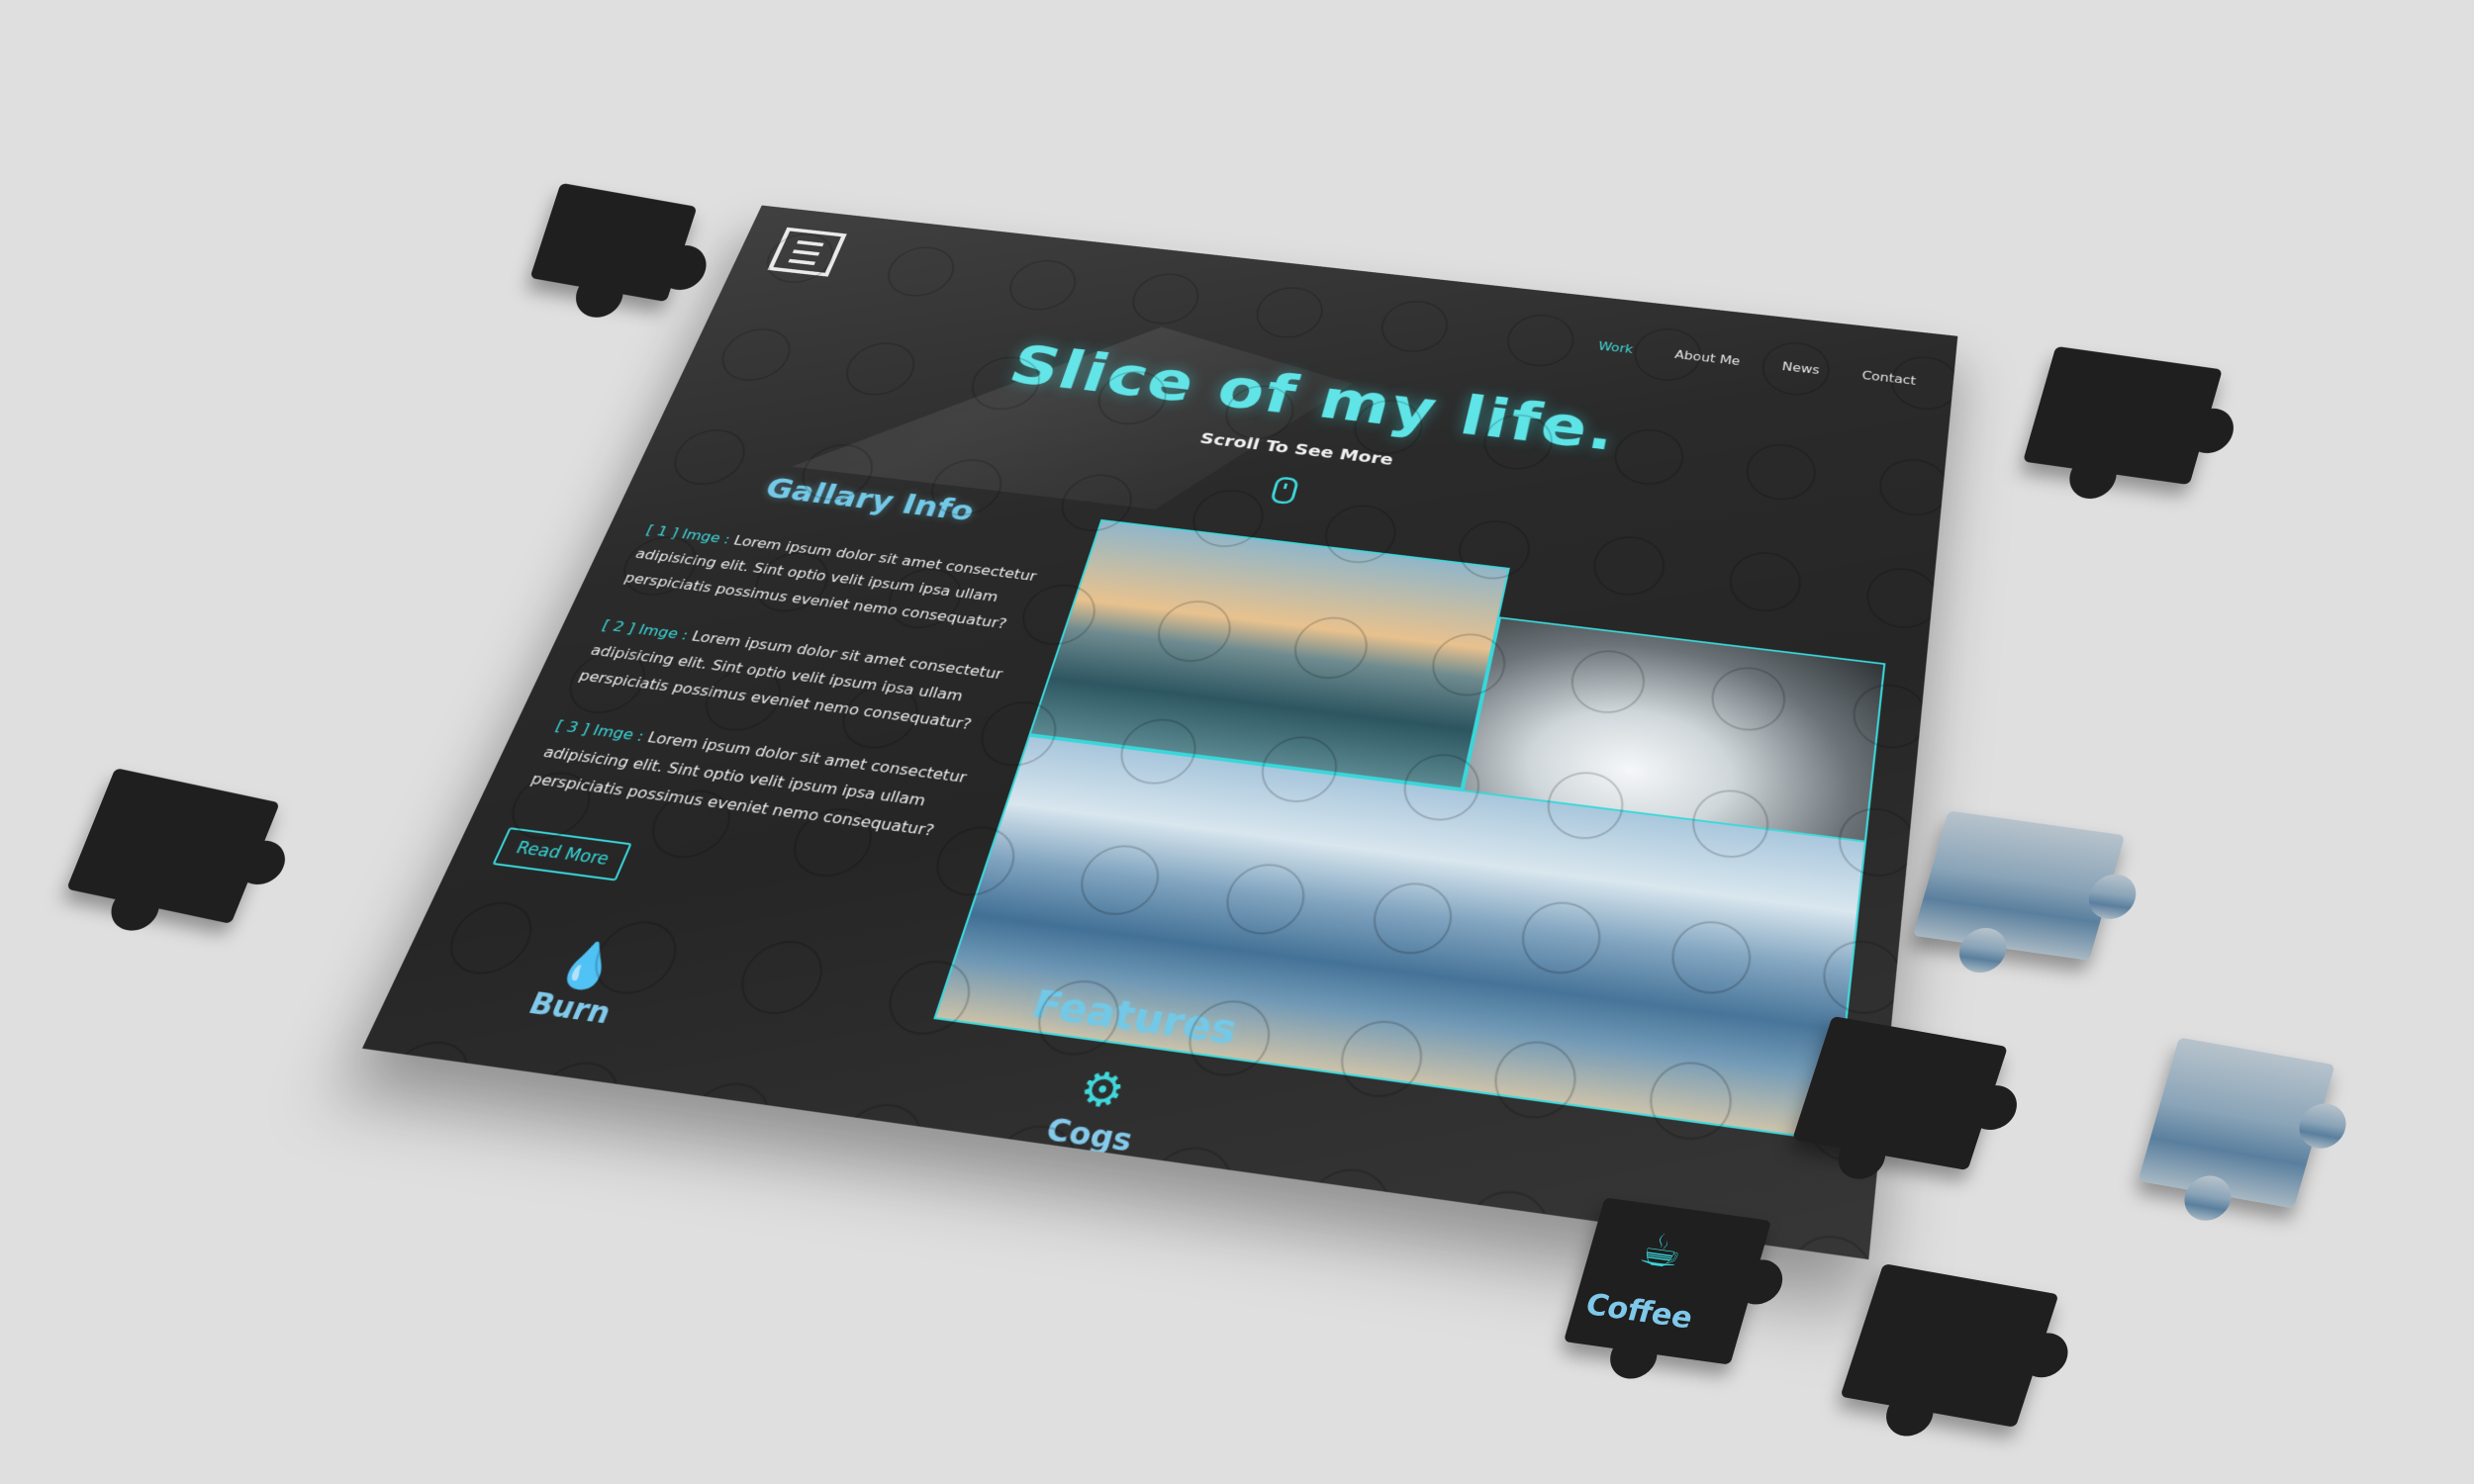  Describe the element at coordinates (1757, 363) in the screenshot. I see `top-navigation: Work About Me News Contact` at that location.